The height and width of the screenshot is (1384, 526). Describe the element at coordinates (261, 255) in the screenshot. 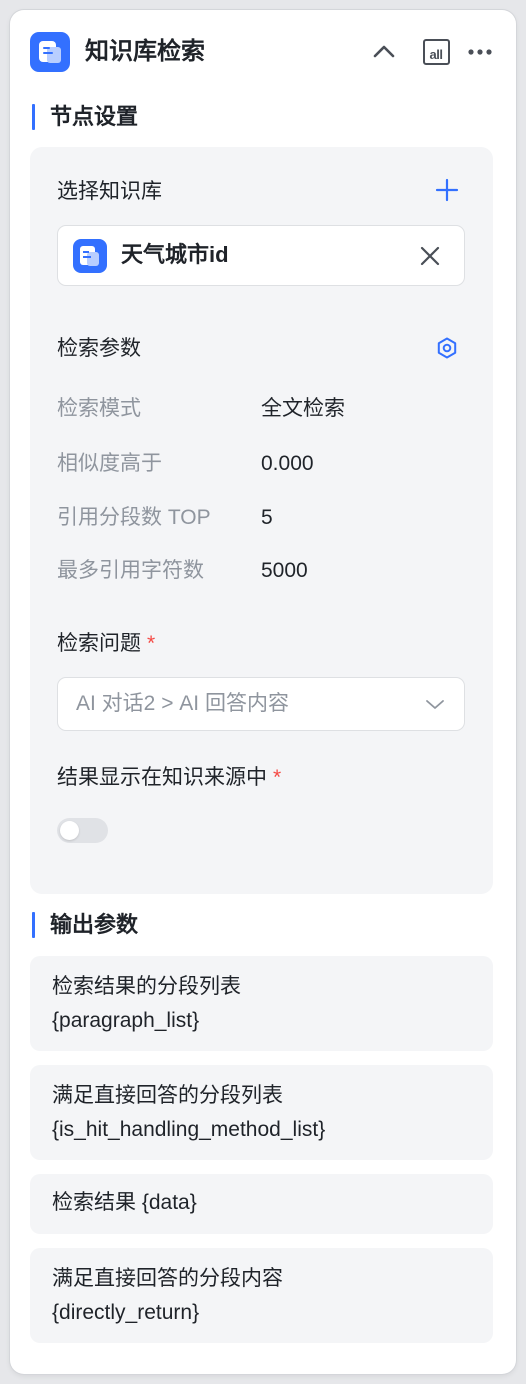

I see `selected-kb-item: 天气城市id` at that location.